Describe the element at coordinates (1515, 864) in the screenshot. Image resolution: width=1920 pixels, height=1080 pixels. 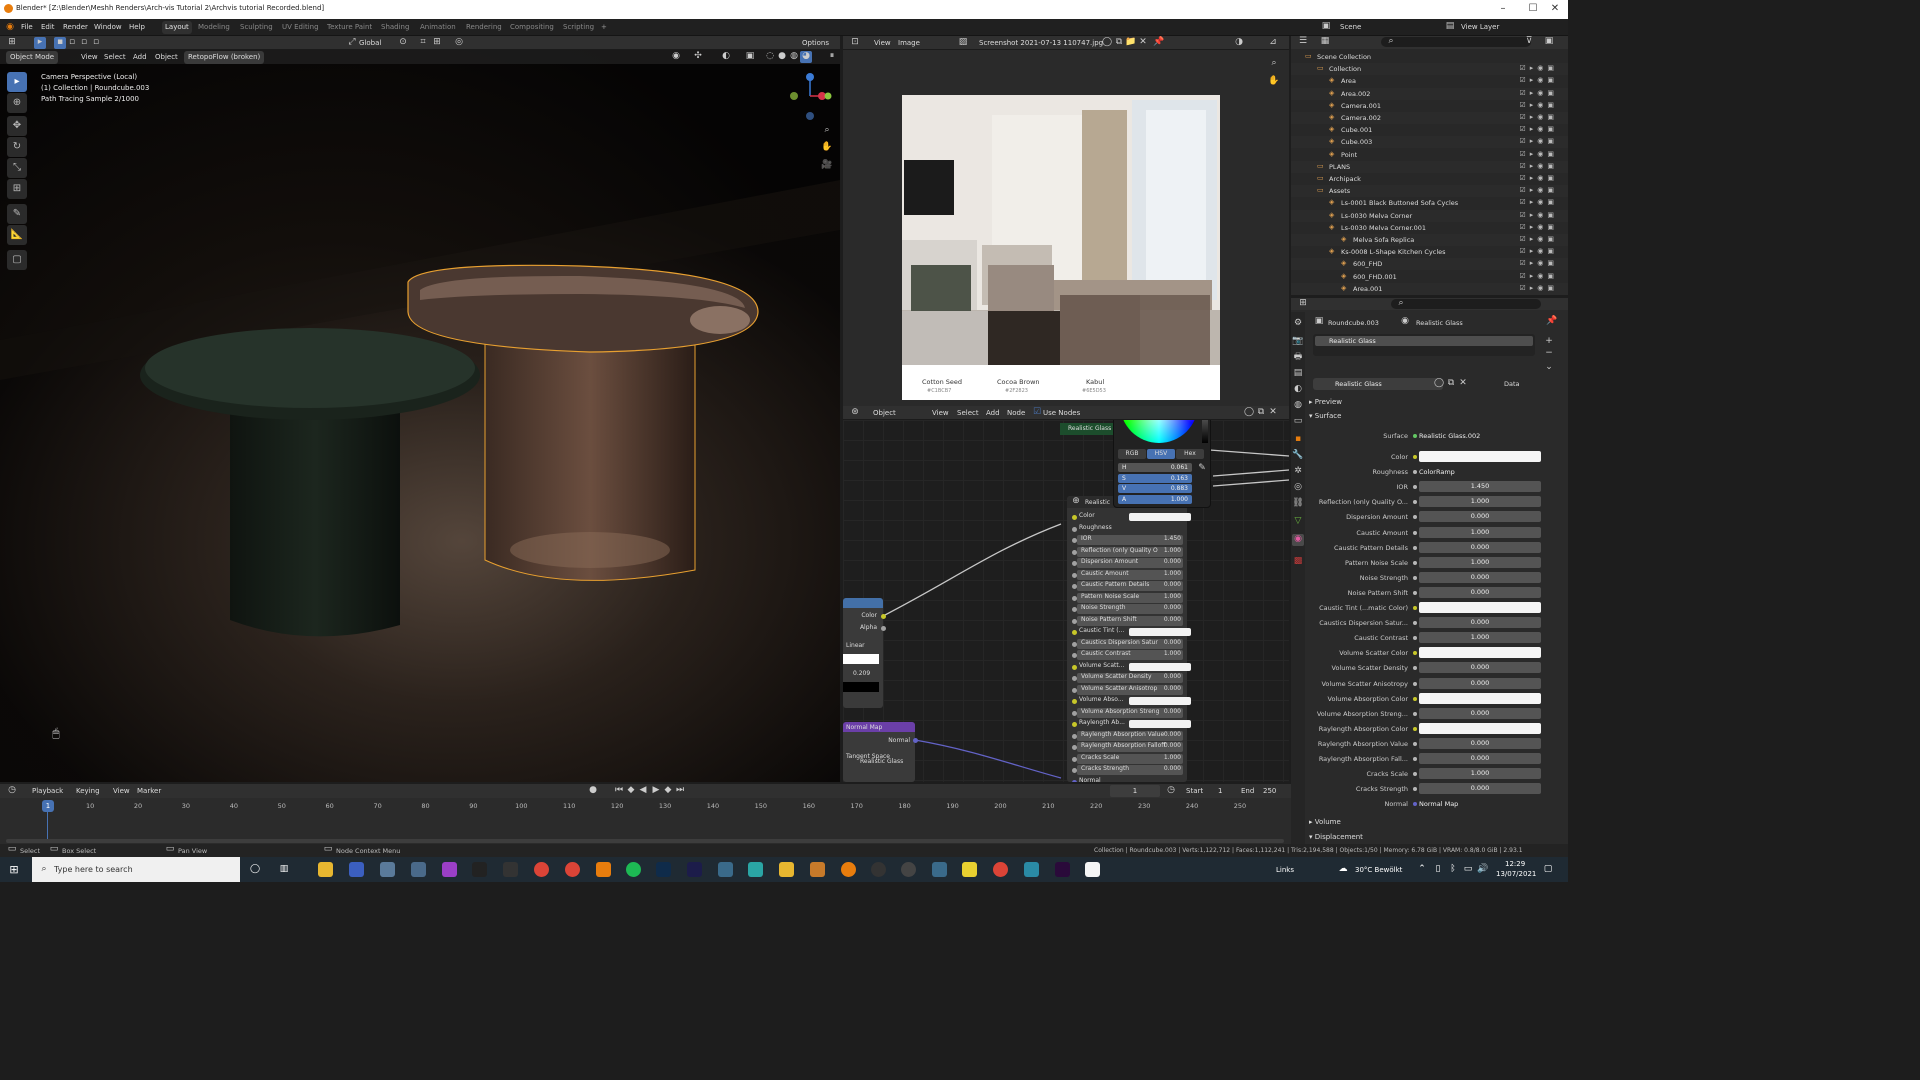
I see `tray-time: 12:29` at that location.